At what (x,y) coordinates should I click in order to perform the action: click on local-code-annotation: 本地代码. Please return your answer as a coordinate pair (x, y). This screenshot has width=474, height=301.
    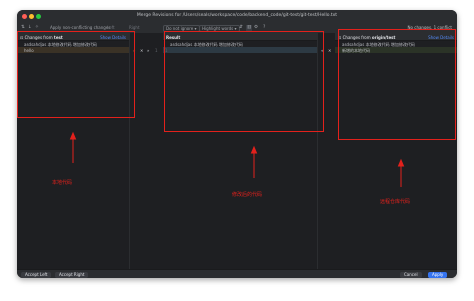
    Looking at the image, I should click on (62, 183).